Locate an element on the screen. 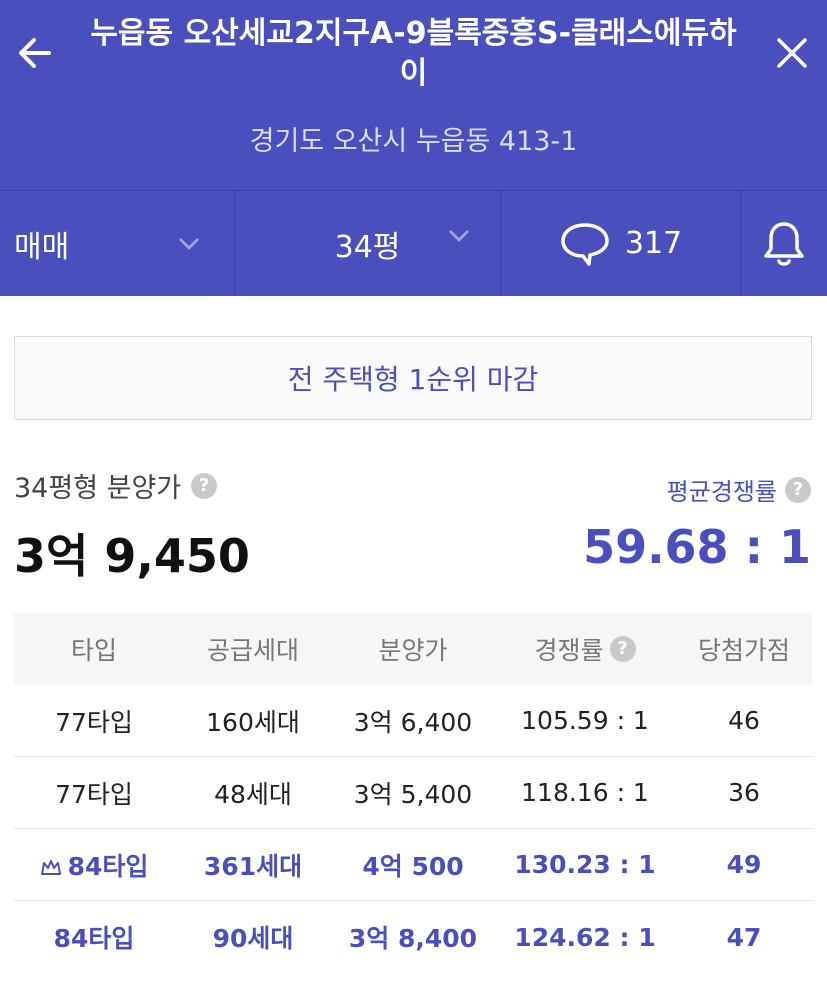 The width and height of the screenshot is (827, 1000). table-row: 84타입 361세대 4억 500 130.23 : 1 49 is located at coordinates (413, 865).